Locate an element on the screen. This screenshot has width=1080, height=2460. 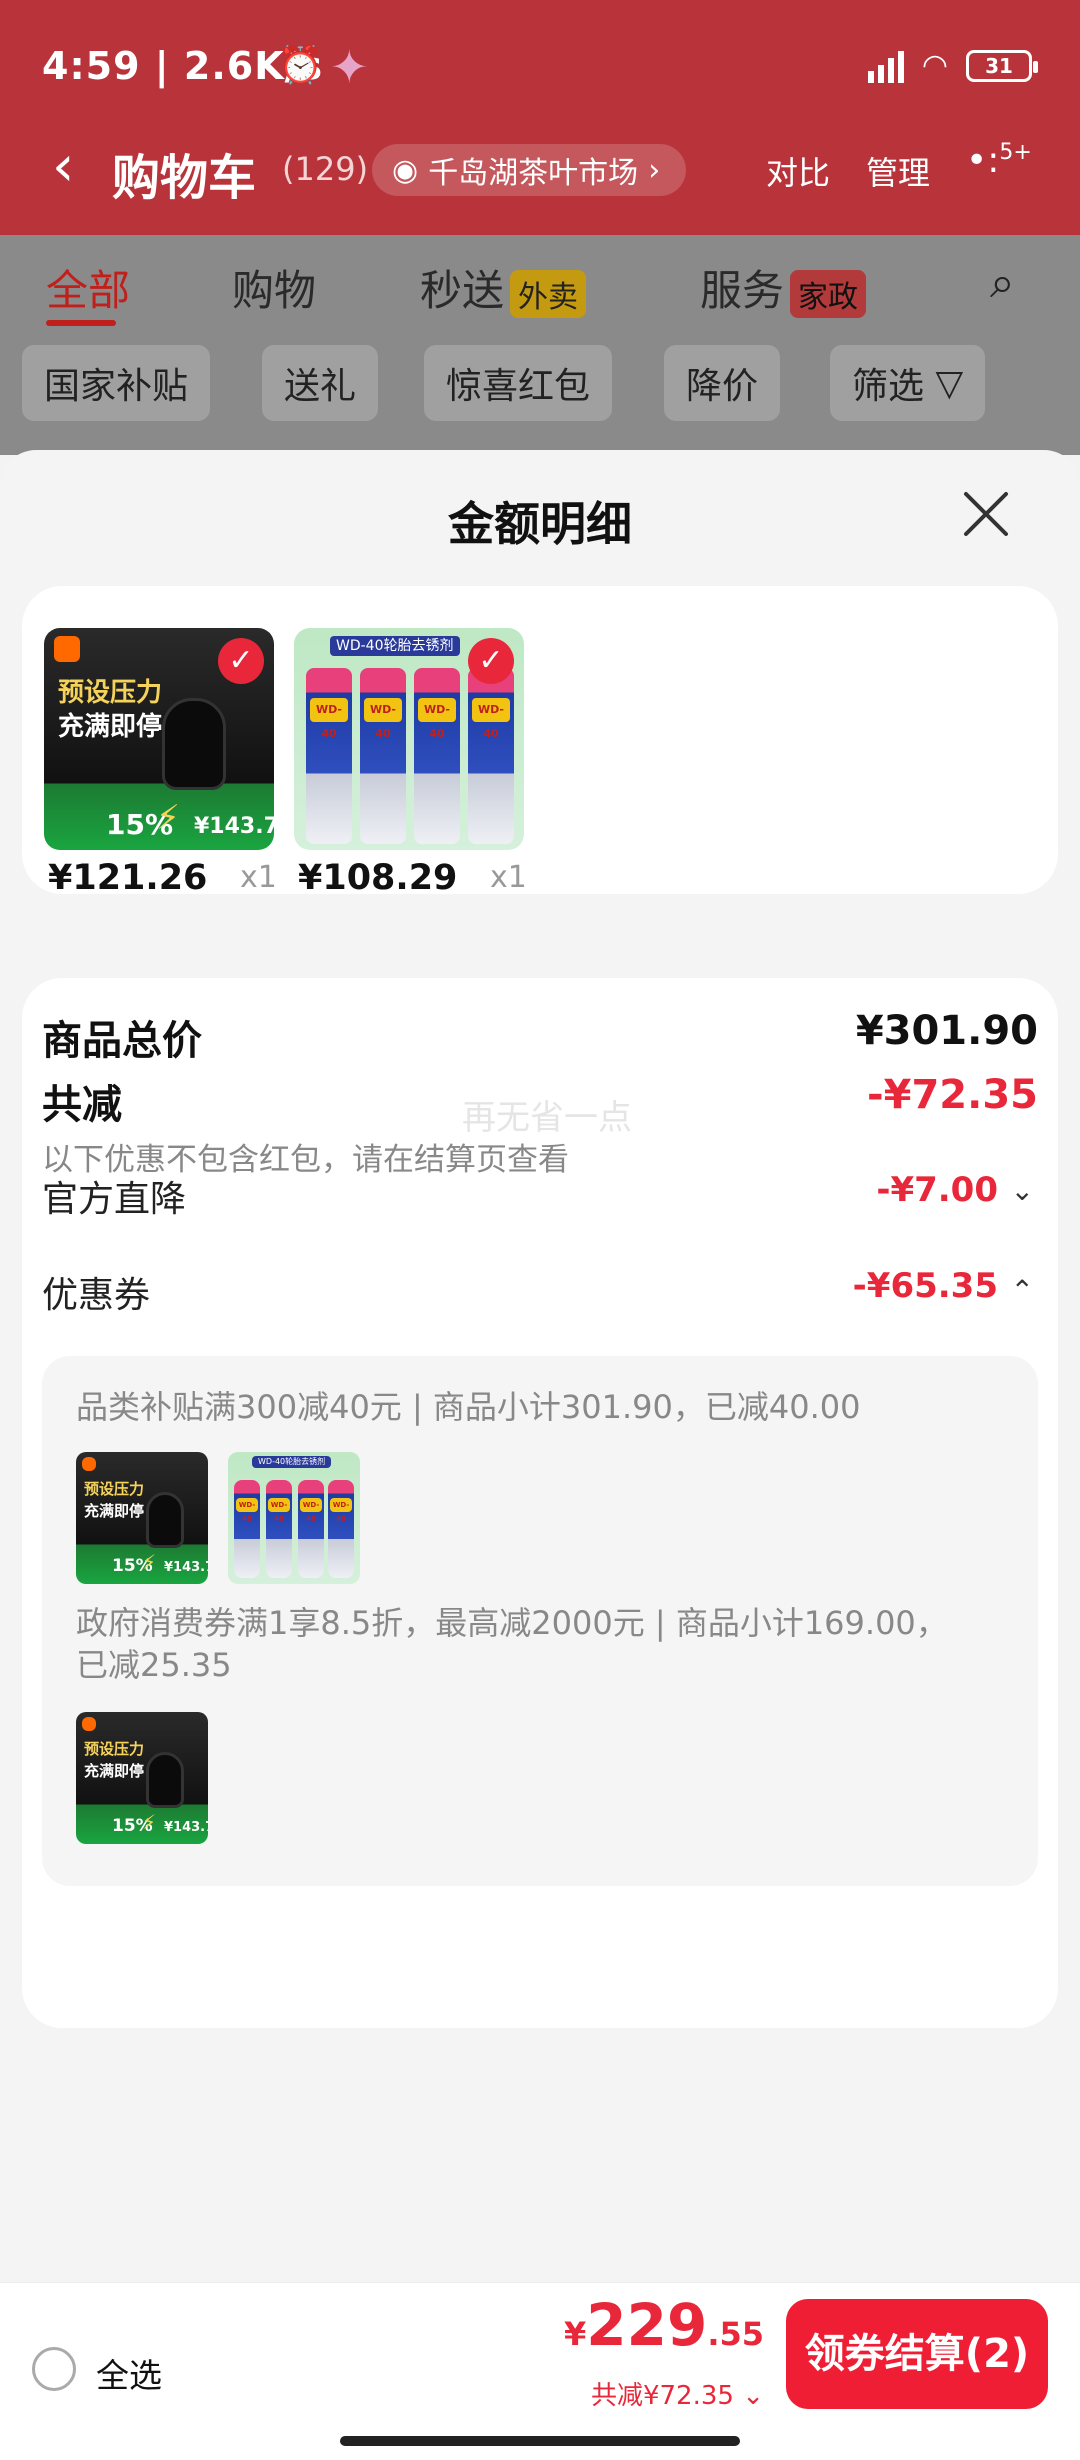
tab-service-badge: 家政 is located at coordinates (828, 293).